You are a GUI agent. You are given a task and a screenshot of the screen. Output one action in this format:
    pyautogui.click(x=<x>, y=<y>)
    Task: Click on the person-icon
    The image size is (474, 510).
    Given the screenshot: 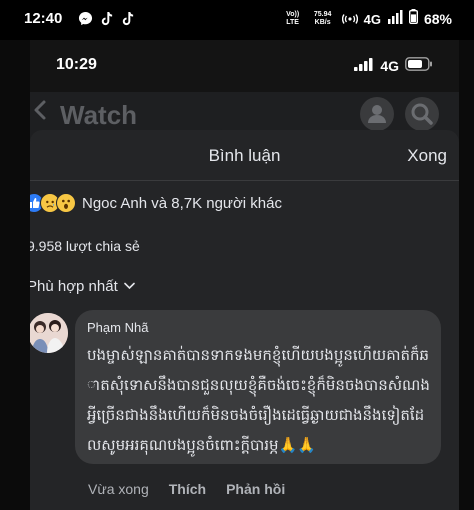 What is the action you would take?
    pyautogui.click(x=377, y=114)
    